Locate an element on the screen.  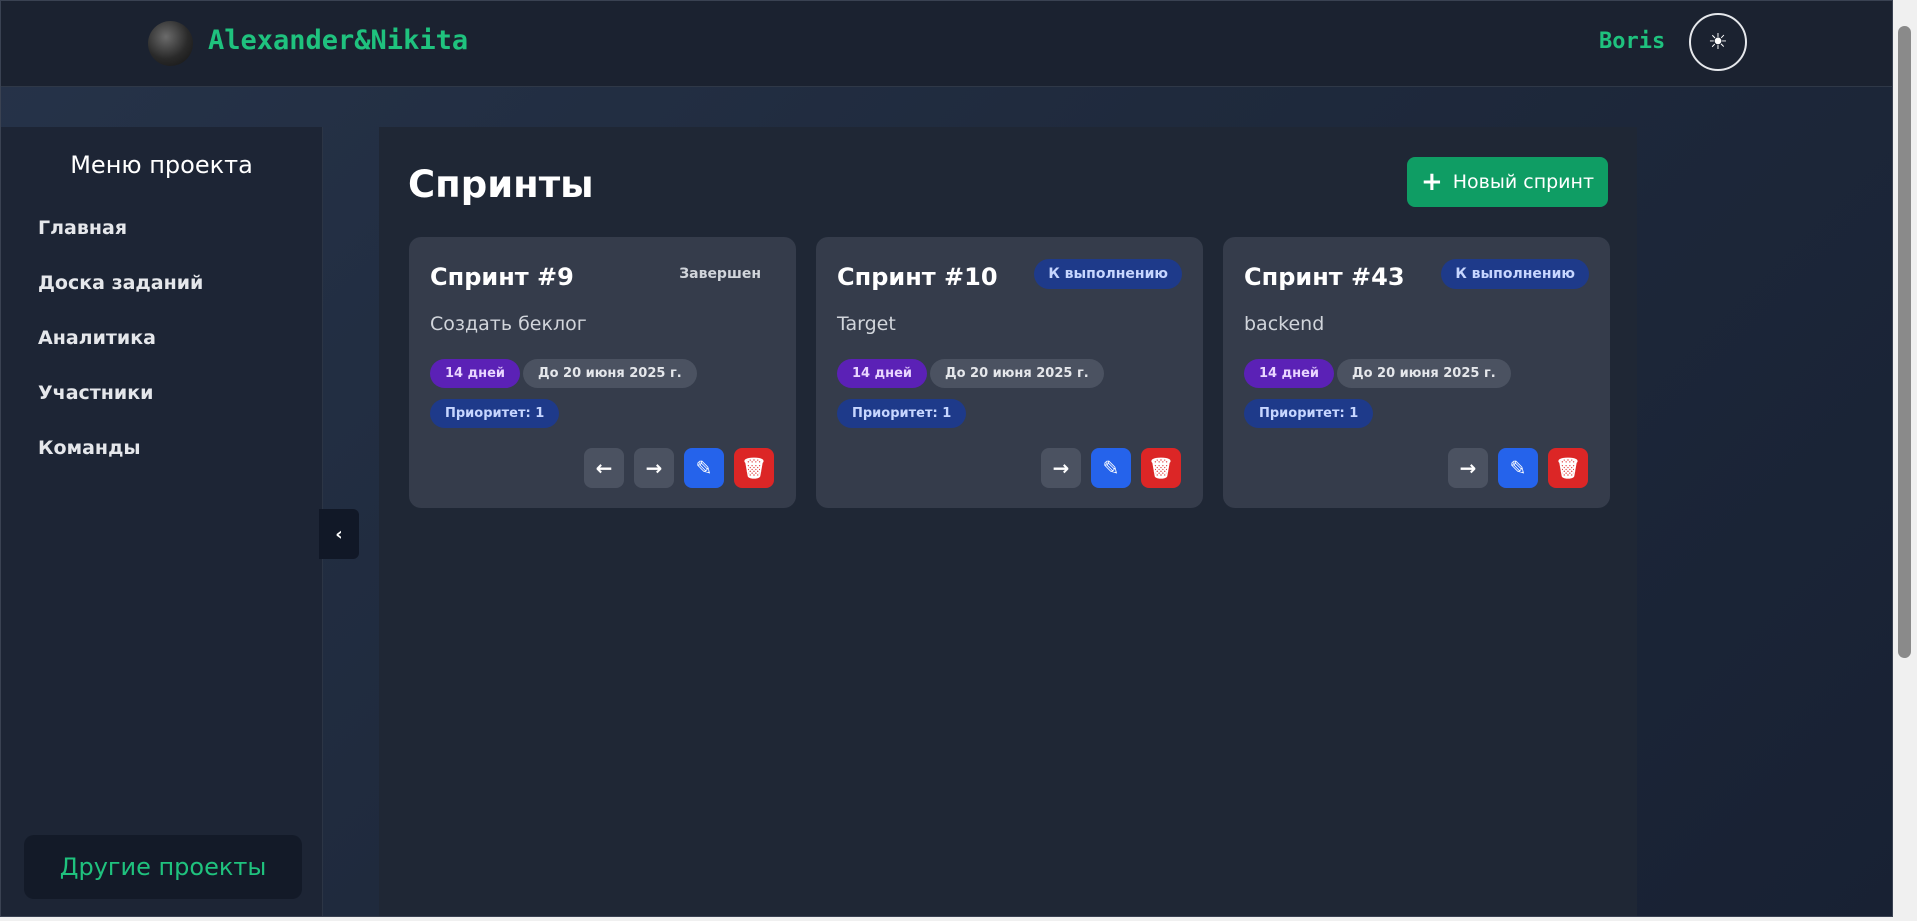
top-header: Alexander&Nikita Boris ☀ is located at coordinates (946, 44).